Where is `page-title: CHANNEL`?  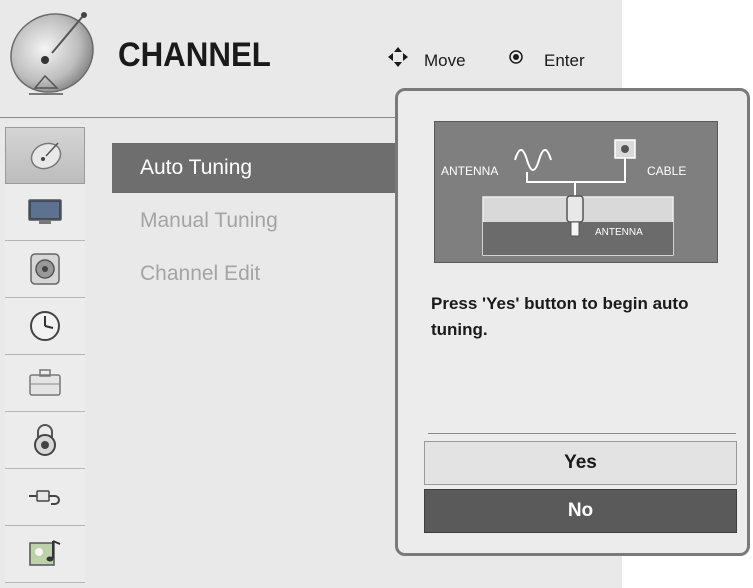
page-title: CHANNEL is located at coordinates (194, 55).